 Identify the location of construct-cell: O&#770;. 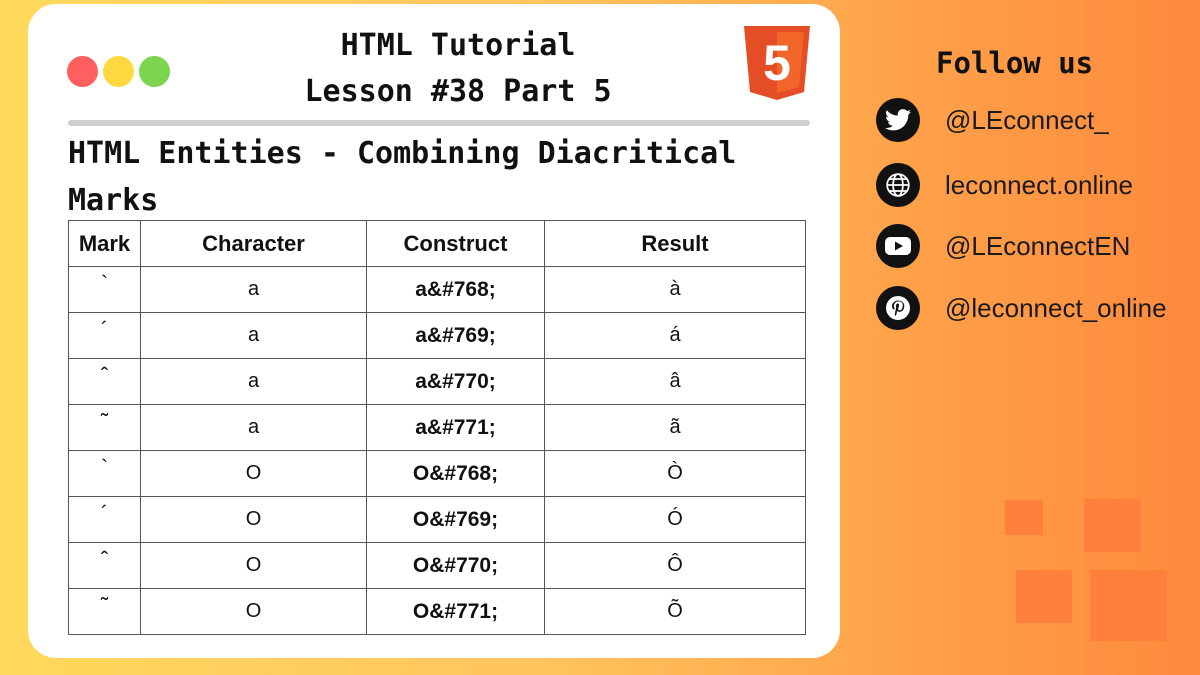
(455, 565).